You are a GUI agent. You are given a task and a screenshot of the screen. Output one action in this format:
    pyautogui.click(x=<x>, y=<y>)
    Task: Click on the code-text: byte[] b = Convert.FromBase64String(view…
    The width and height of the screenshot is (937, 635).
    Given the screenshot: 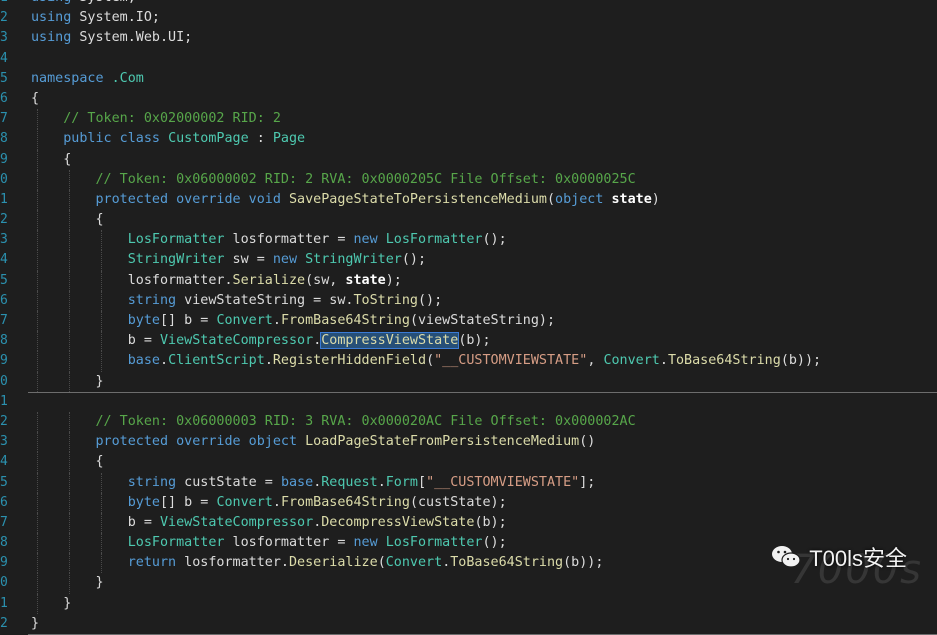 What is the action you would take?
    pyautogui.click(x=293, y=321)
    